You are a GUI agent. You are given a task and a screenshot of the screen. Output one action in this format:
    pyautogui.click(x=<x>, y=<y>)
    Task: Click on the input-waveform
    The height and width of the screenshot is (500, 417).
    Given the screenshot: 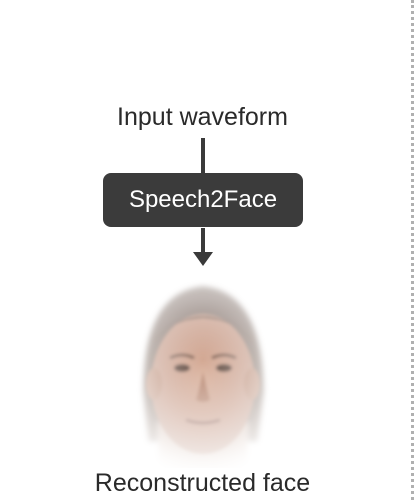 What is the action you would take?
    pyautogui.click(x=205, y=54)
    